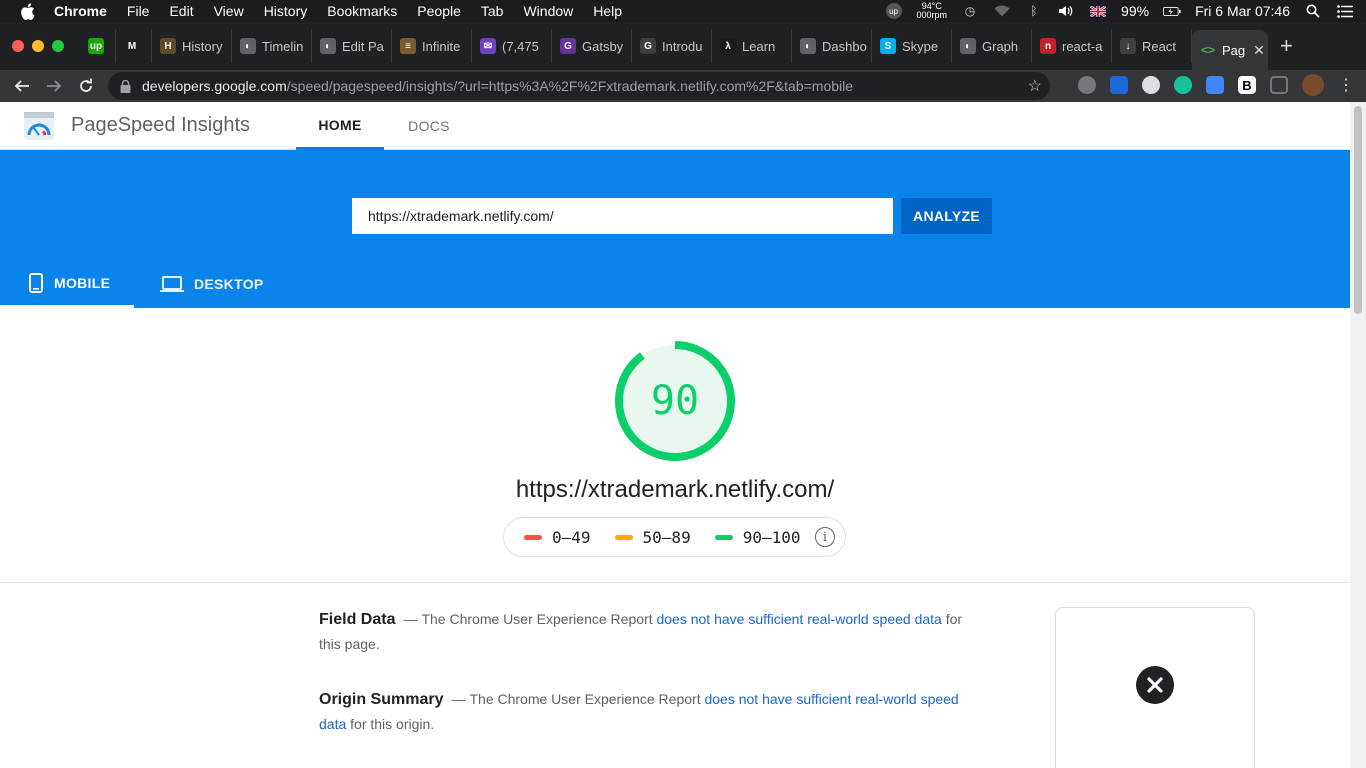 The image size is (1366, 768). Describe the element at coordinates (1208, 50) in the screenshot. I see `pagespeed-icon: <>` at that location.